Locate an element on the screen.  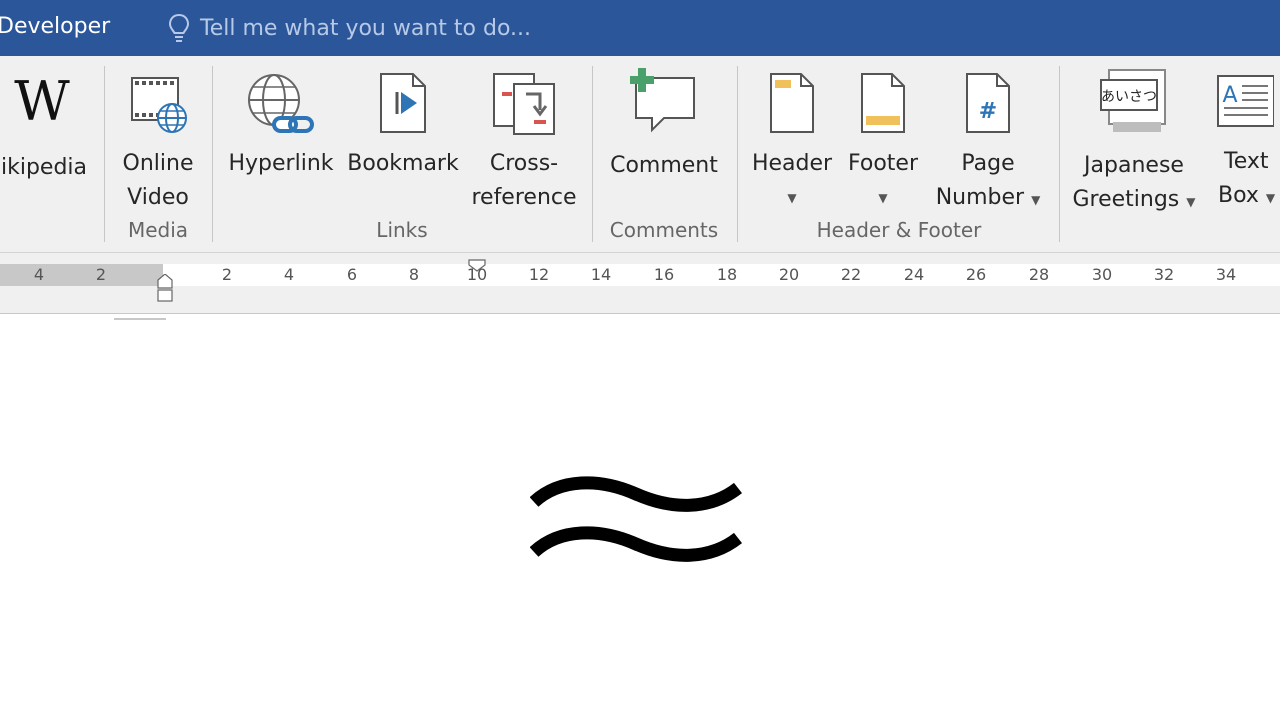
page-number-label-line2: Number is located at coordinates (980, 197).